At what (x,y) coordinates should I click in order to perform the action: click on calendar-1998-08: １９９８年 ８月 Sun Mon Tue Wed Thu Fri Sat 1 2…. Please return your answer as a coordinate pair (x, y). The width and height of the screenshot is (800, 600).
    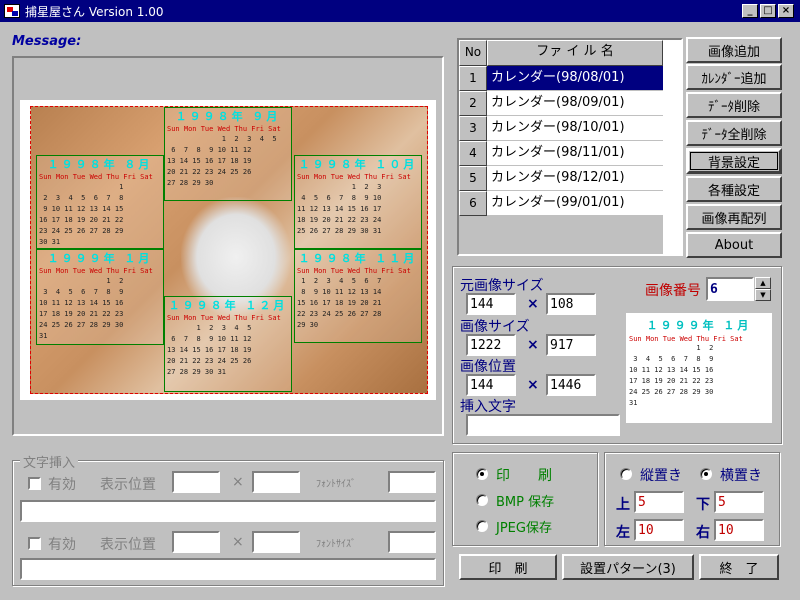
    Looking at the image, I should click on (100, 202).